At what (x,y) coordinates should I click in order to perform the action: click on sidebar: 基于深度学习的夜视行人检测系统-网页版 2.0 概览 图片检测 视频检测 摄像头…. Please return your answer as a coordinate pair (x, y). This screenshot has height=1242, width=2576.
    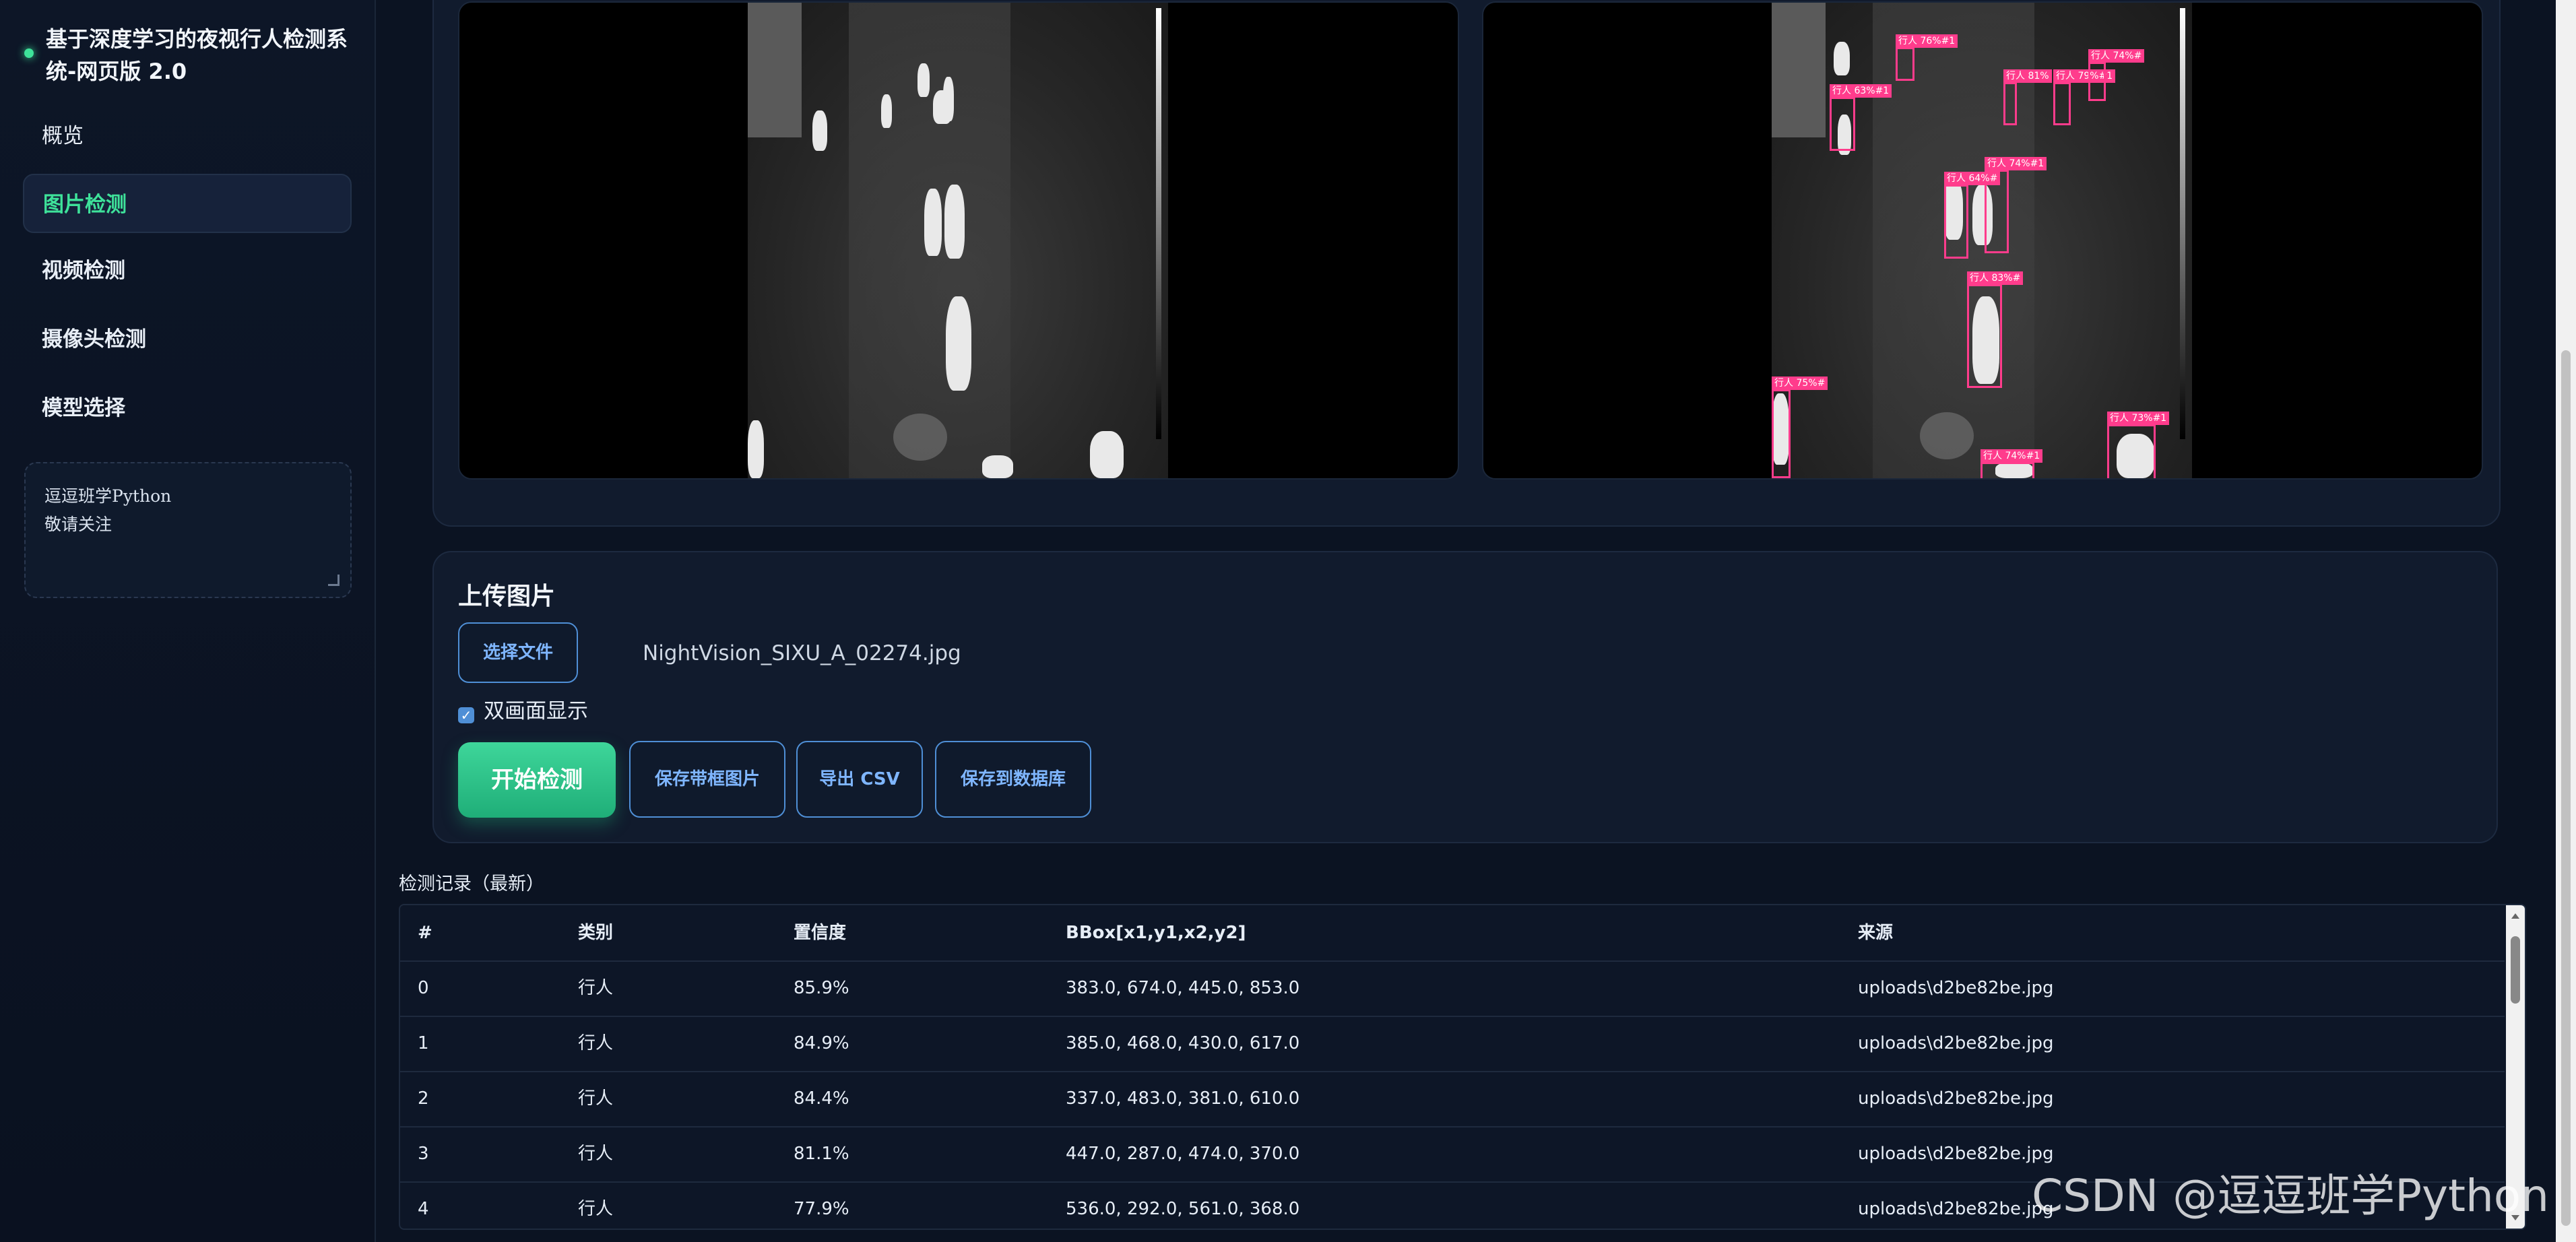
    Looking at the image, I should click on (188, 621).